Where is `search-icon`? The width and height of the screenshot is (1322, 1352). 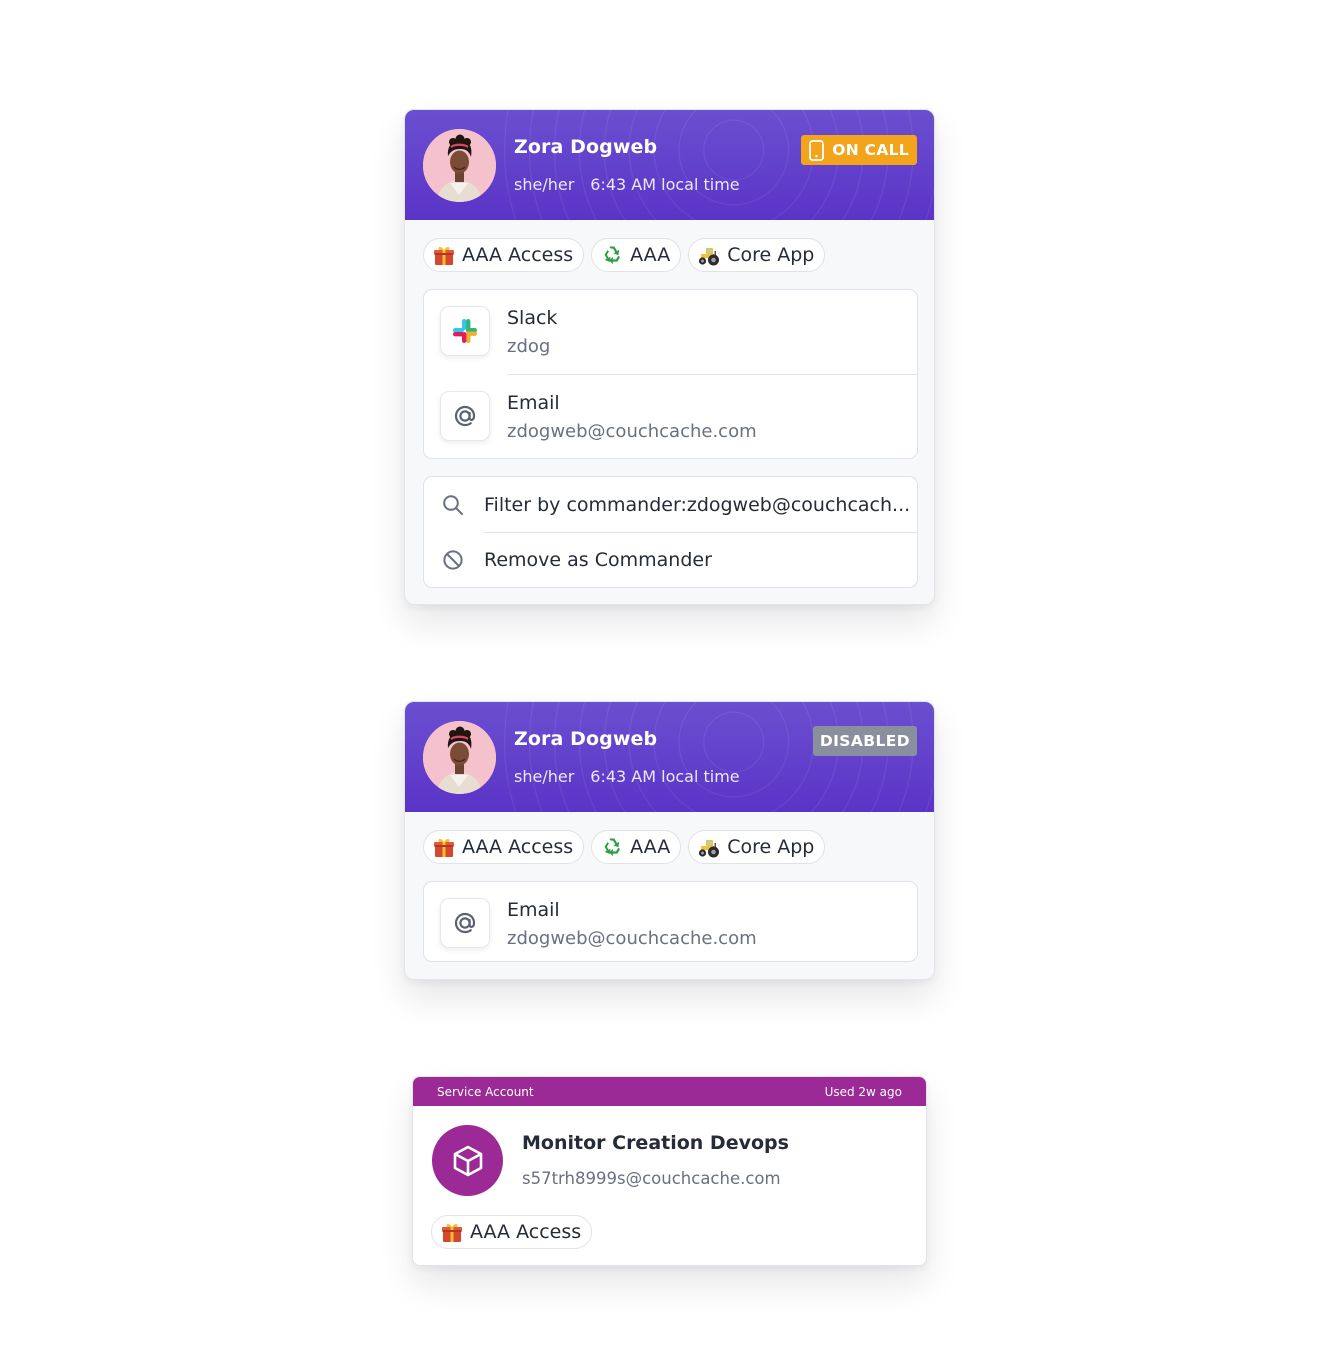 search-icon is located at coordinates (453, 505).